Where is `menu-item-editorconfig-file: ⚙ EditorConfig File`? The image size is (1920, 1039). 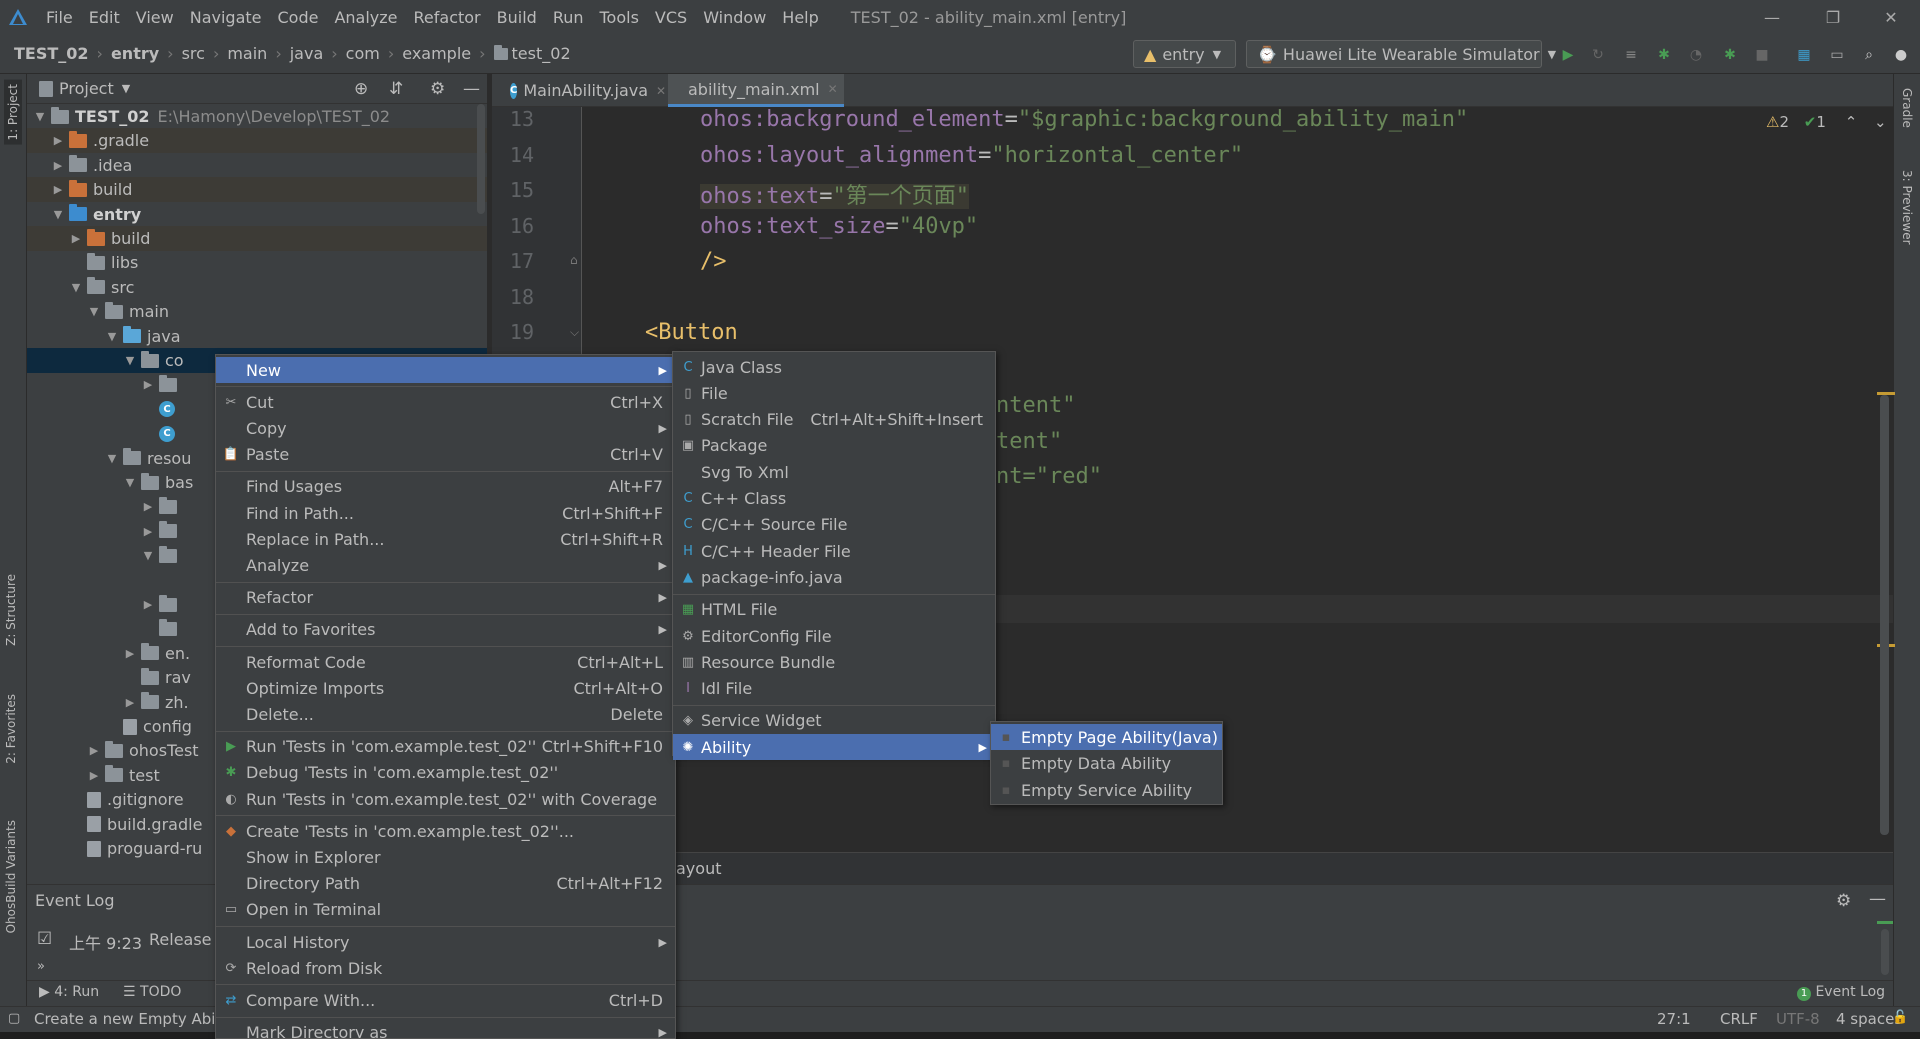
menu-item-editorconfig-file: ⚙ EditorConfig File is located at coordinates (834, 636).